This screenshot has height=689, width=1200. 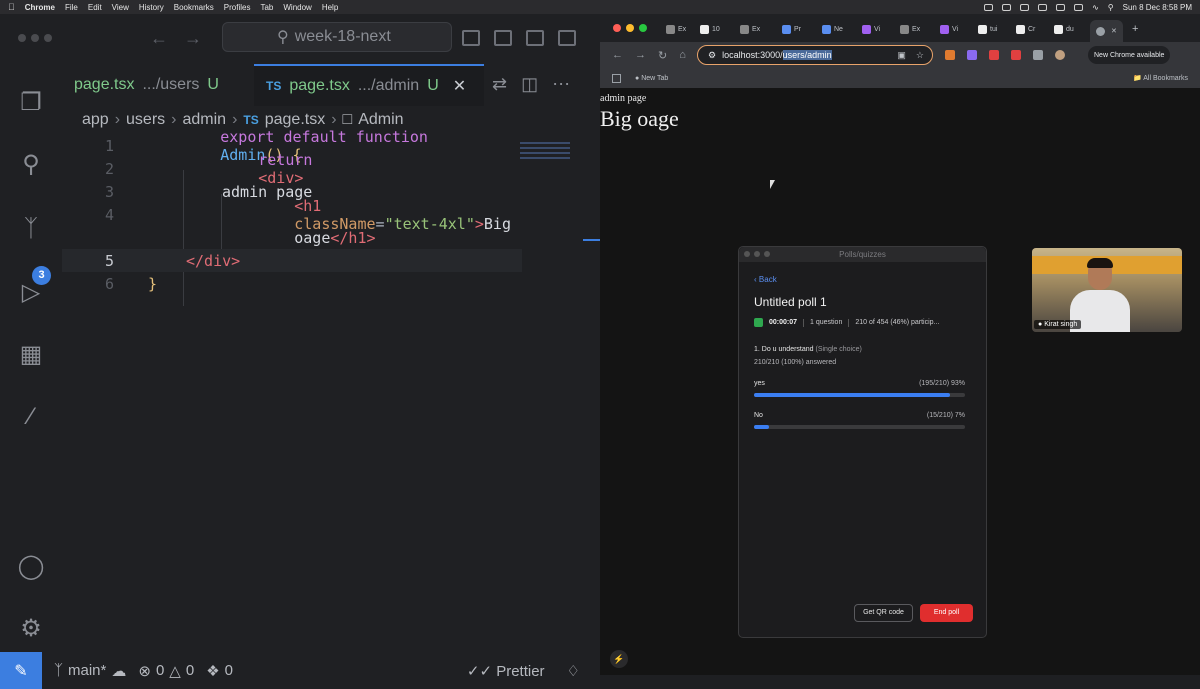 What do you see at coordinates (297, 7) in the screenshot?
I see `menu-window: Window` at bounding box center [297, 7].